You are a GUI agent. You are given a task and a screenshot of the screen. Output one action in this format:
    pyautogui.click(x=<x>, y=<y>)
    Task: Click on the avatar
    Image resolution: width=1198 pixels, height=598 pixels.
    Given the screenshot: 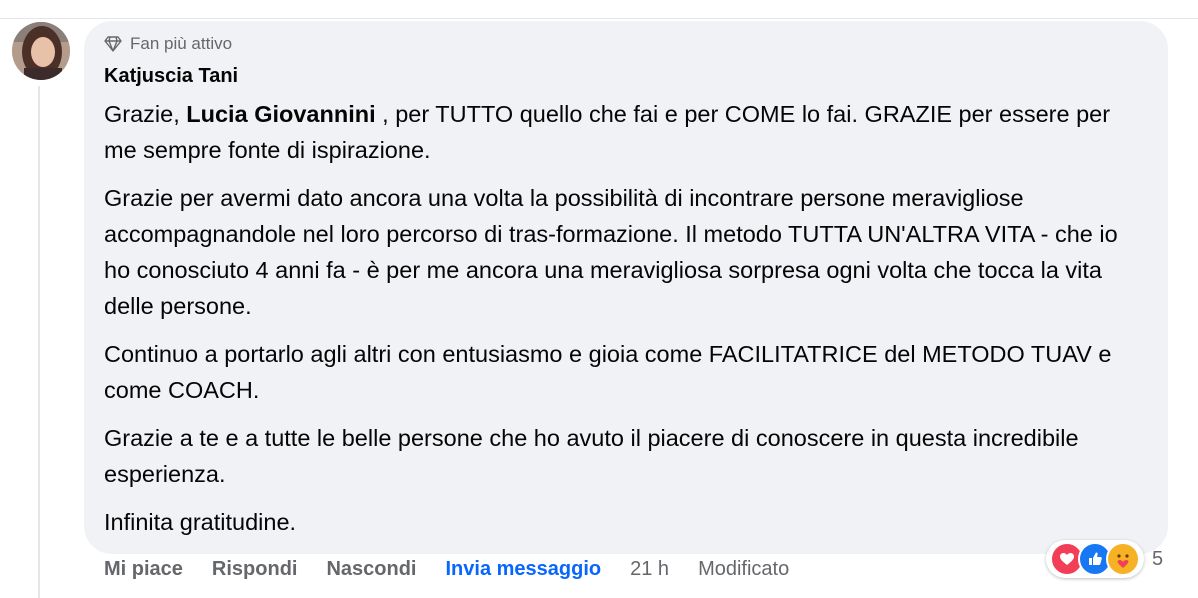 What is the action you would take?
    pyautogui.click(x=41, y=51)
    